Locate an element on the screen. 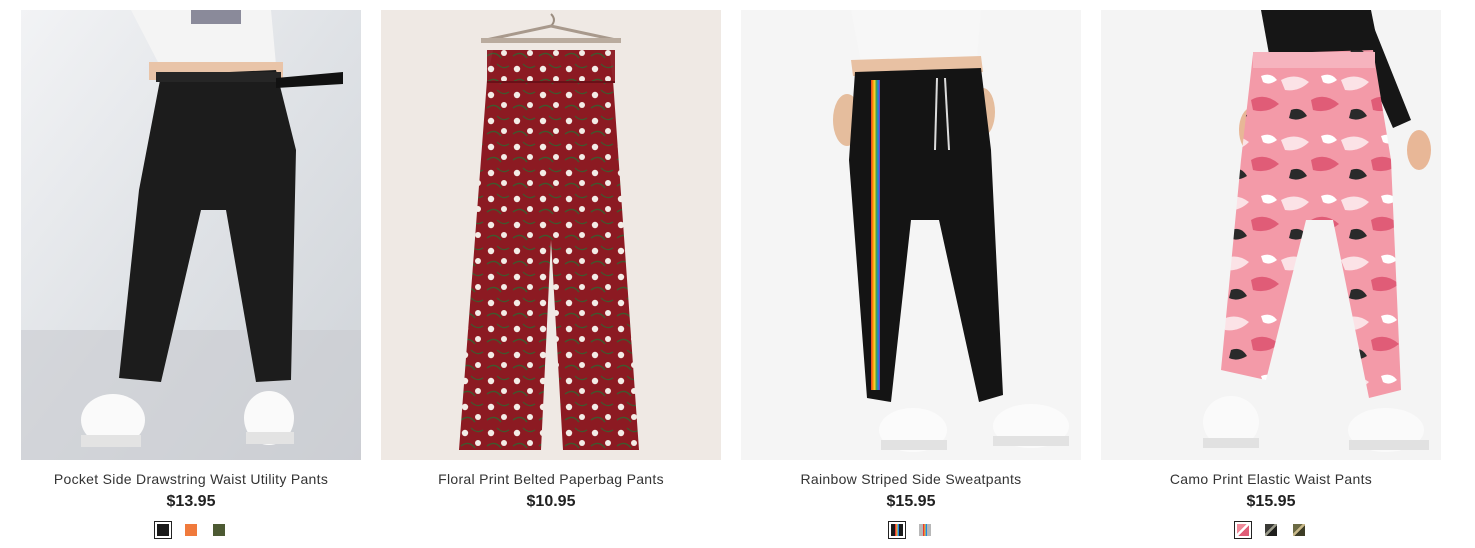 The height and width of the screenshot is (548, 1475). product-price: $10.95 is located at coordinates (551, 501).